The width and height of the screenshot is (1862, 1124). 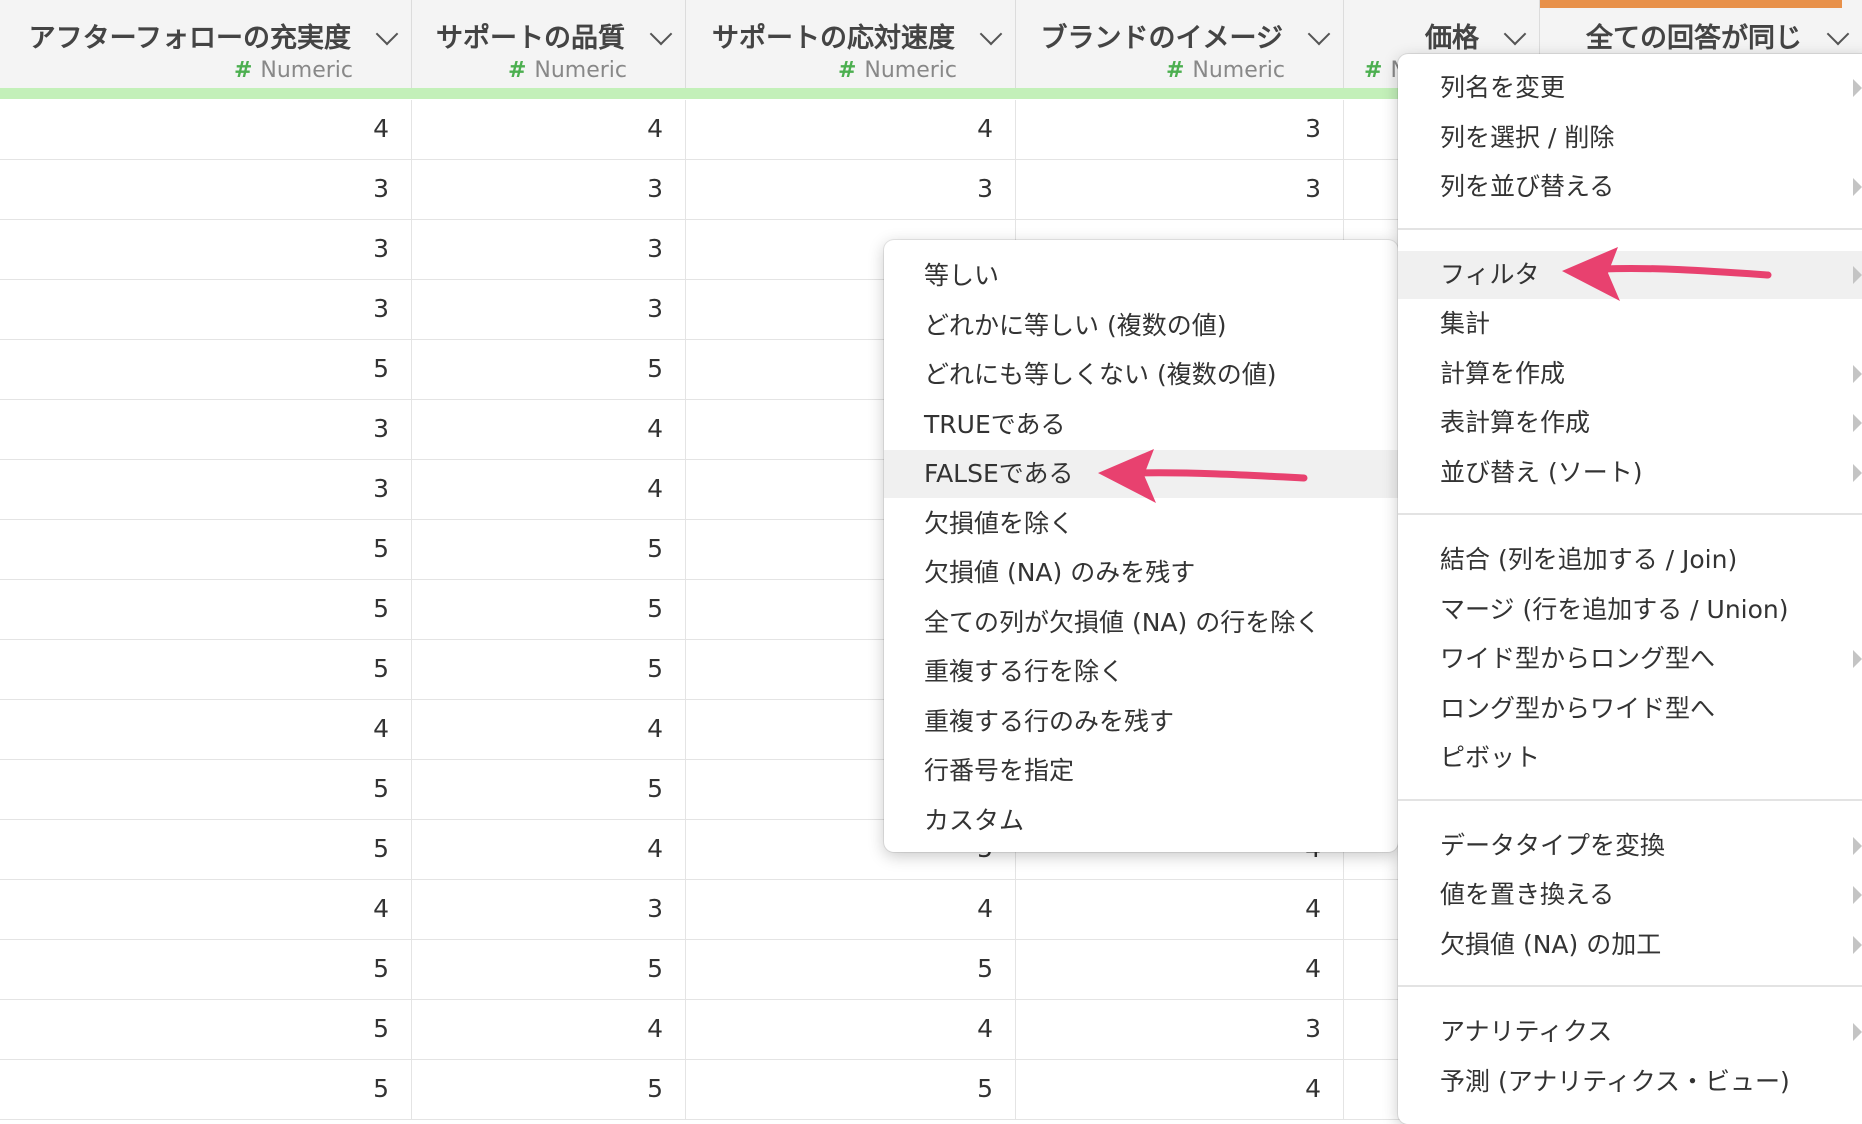 What do you see at coordinates (999, 473) in the screenshot?
I see `menu-item-label: FALSEである` at bounding box center [999, 473].